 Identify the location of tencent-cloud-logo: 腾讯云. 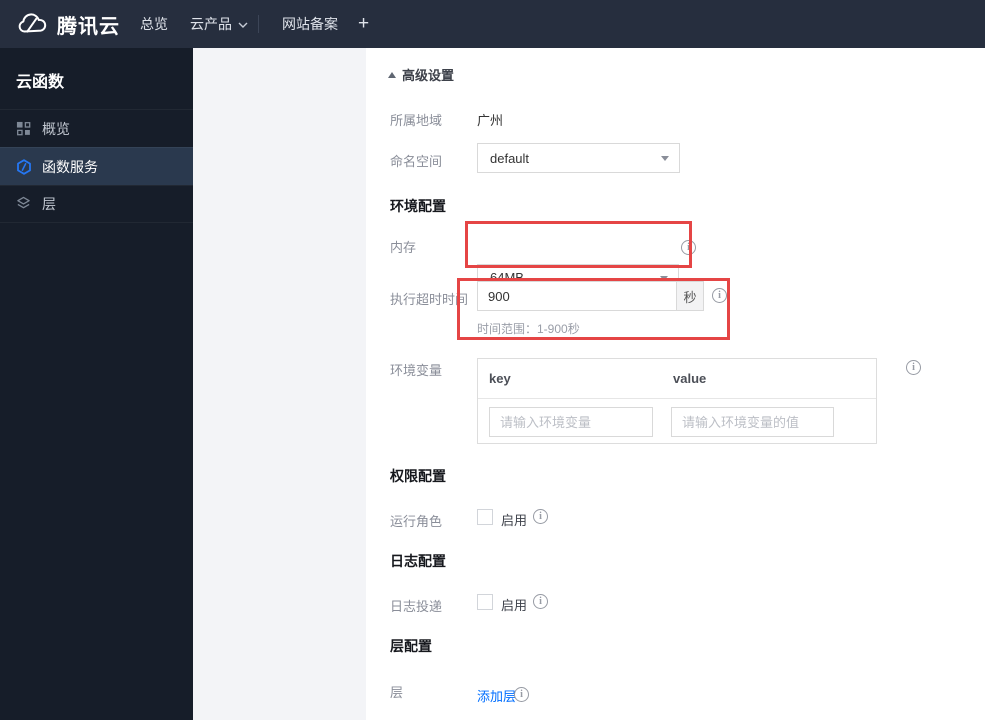
(68, 24).